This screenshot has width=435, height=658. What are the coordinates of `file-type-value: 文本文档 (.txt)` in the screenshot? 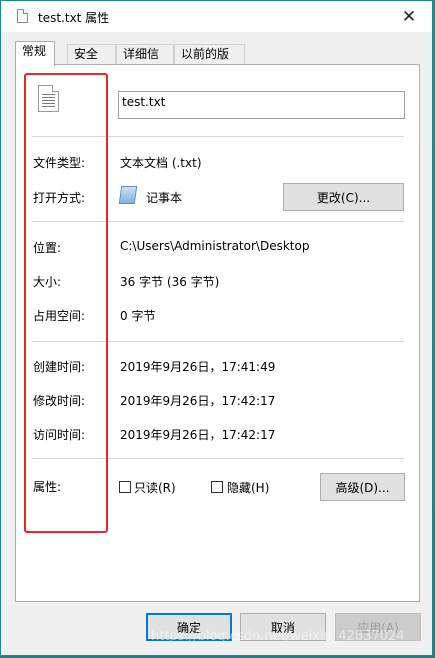 It's located at (161, 163).